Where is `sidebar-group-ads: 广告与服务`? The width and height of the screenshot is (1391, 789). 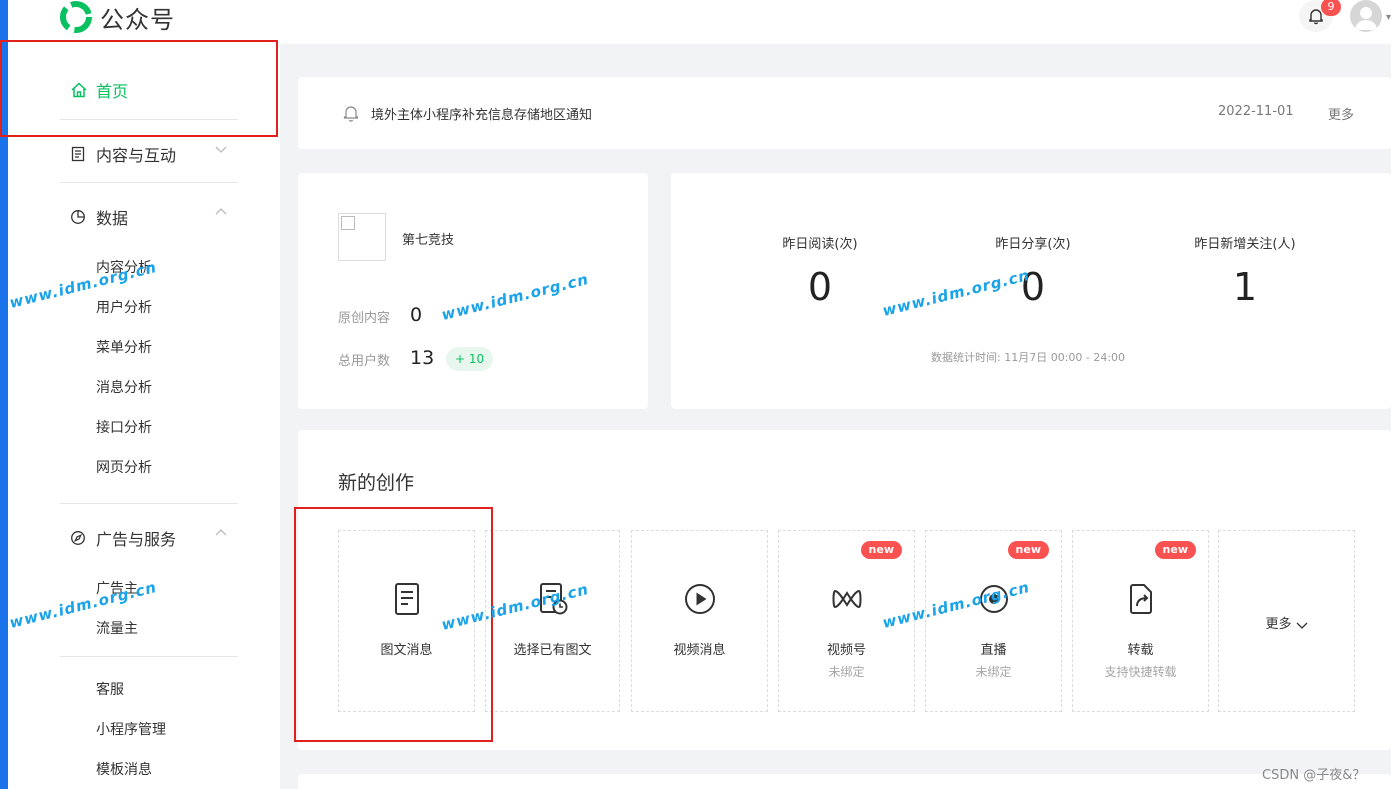 sidebar-group-ads: 广告与服务 is located at coordinates (154, 538).